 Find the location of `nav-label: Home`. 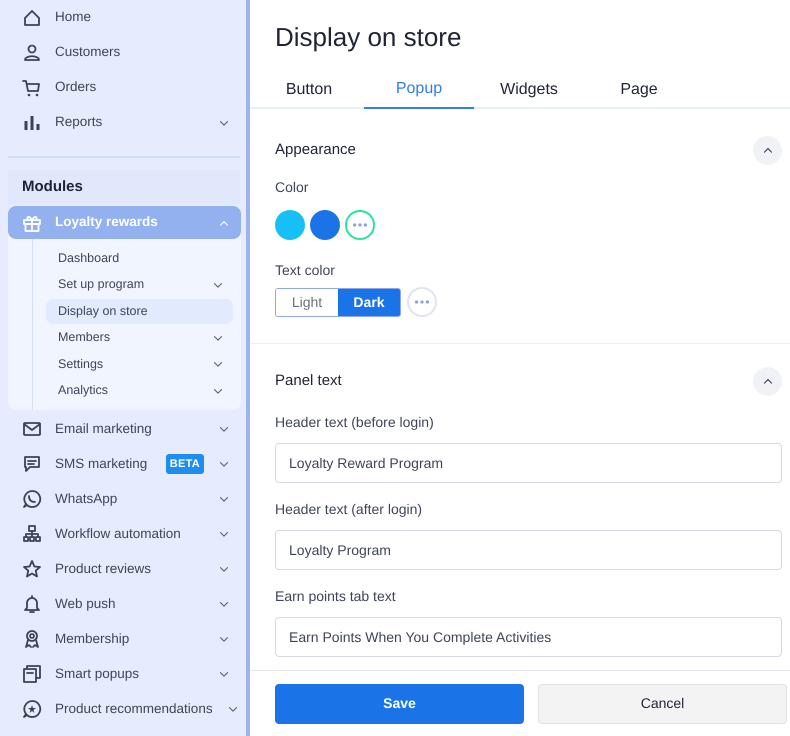

nav-label: Home is located at coordinates (73, 17).